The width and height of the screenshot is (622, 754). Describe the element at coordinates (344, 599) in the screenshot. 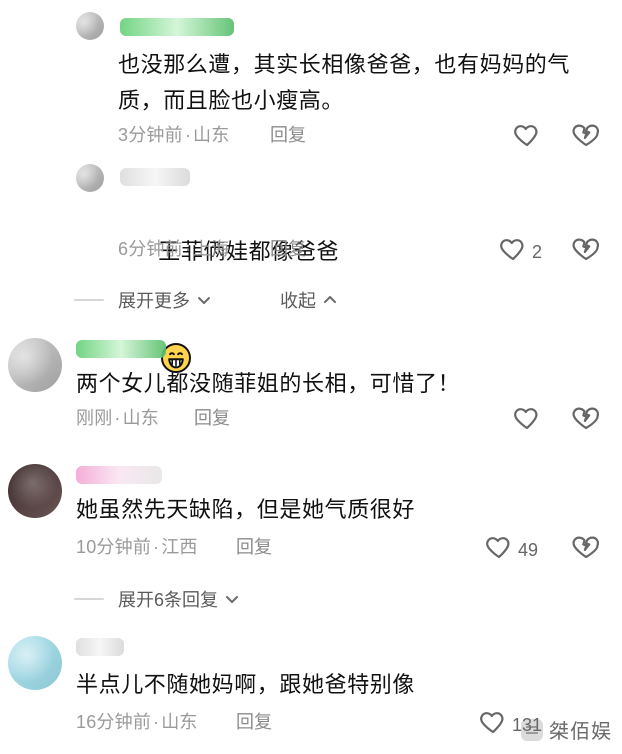

I see `expand-replies-row: 展开6条回复` at that location.